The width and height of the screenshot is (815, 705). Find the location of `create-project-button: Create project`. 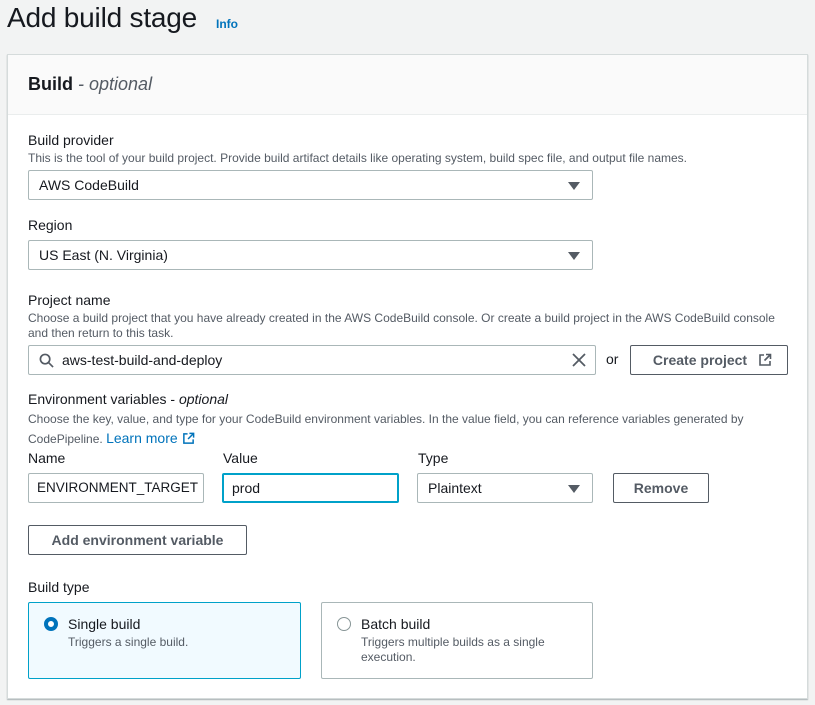

create-project-button: Create project is located at coordinates (709, 360).